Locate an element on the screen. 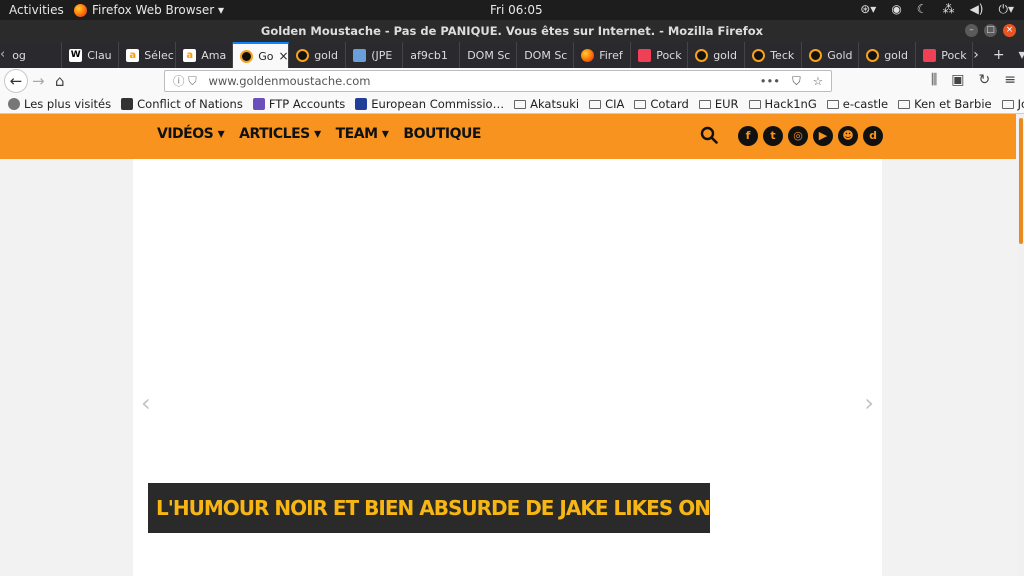 This screenshot has height=576, width=1024. tab: a Sélec is located at coordinates (148, 55).